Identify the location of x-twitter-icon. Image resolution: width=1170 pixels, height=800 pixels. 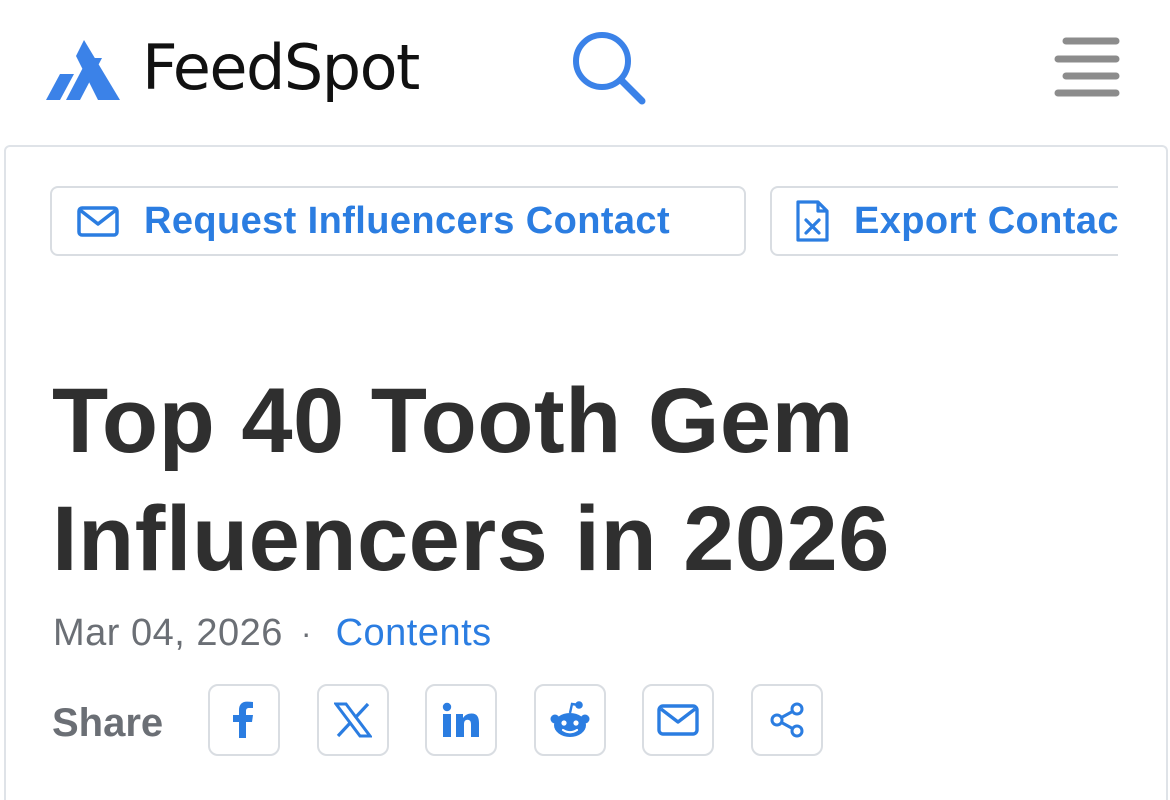
(353, 720).